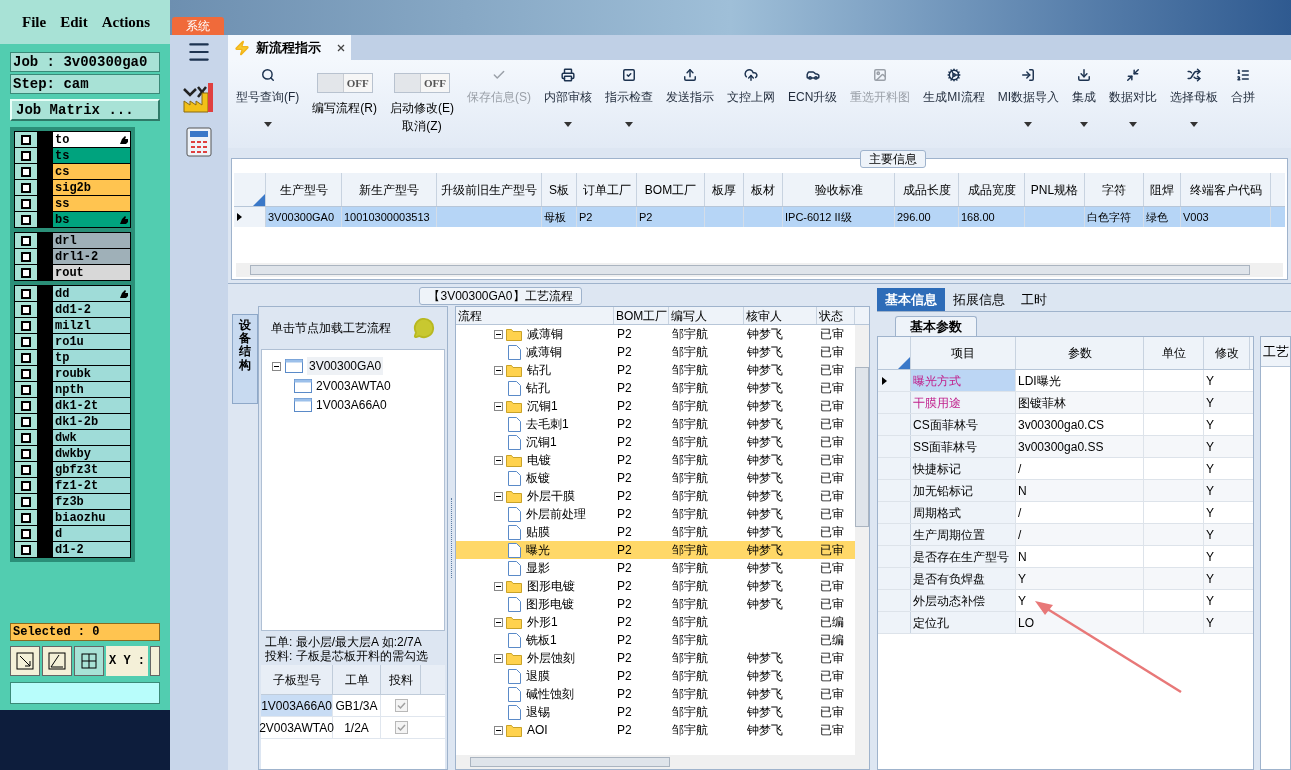 This screenshot has width=1291, height=770. What do you see at coordinates (199, 142) in the screenshot?
I see `calculator-icon` at bounding box center [199, 142].